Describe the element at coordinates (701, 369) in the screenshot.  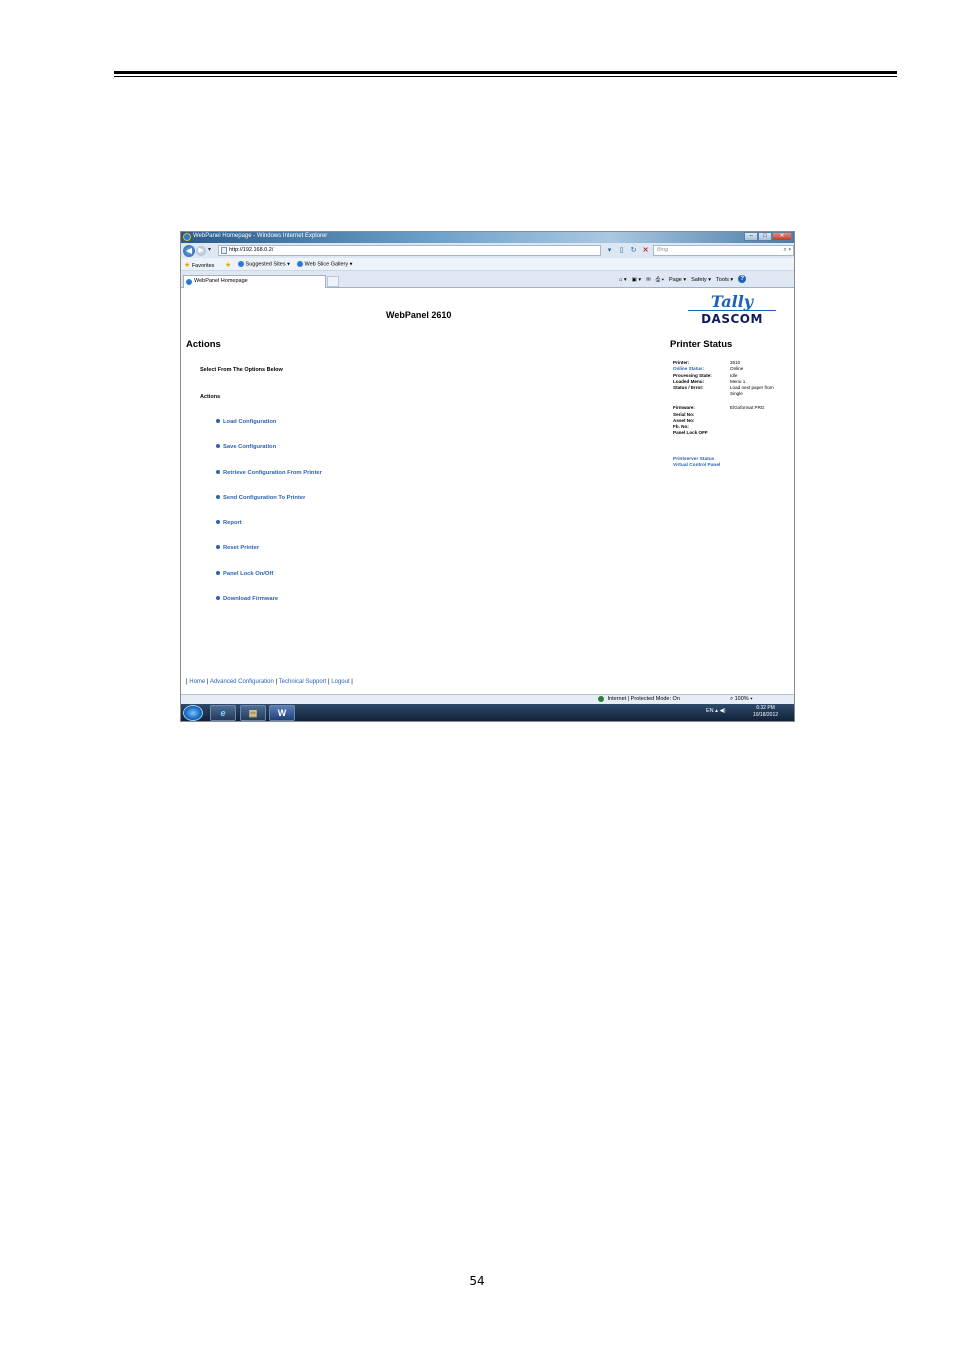
I see `status-label: Online Status:` at that location.